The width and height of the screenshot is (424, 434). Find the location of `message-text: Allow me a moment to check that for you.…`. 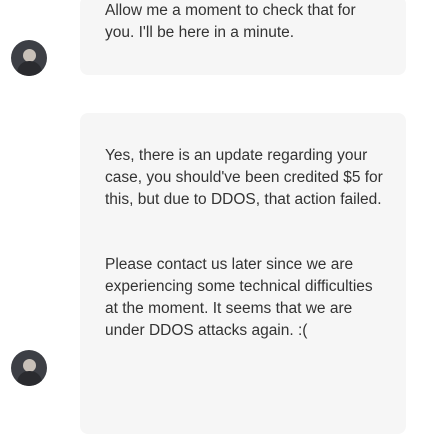

message-text: Allow me a moment to check that for you.… is located at coordinates (230, 21).